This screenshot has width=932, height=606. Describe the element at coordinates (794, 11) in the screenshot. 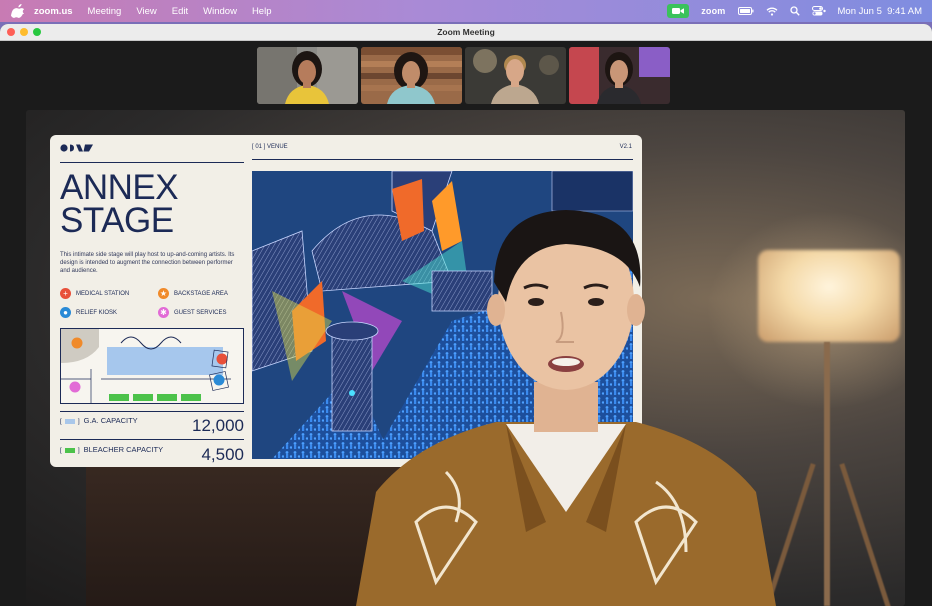

I see `search-icon` at that location.